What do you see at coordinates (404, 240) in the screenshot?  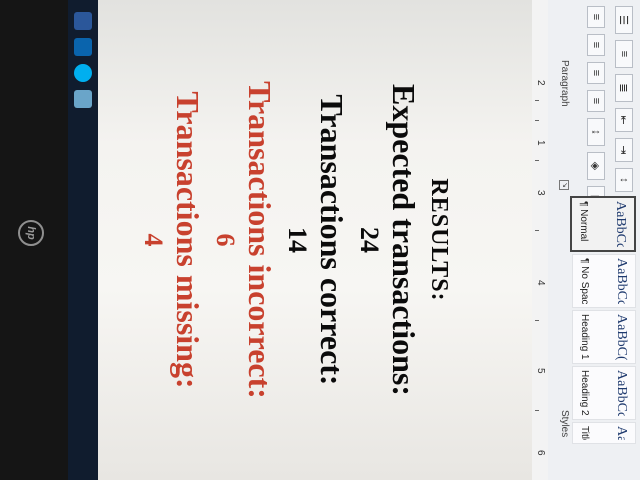 I see `expected-transactions-label: Expected transactions:` at bounding box center [404, 240].